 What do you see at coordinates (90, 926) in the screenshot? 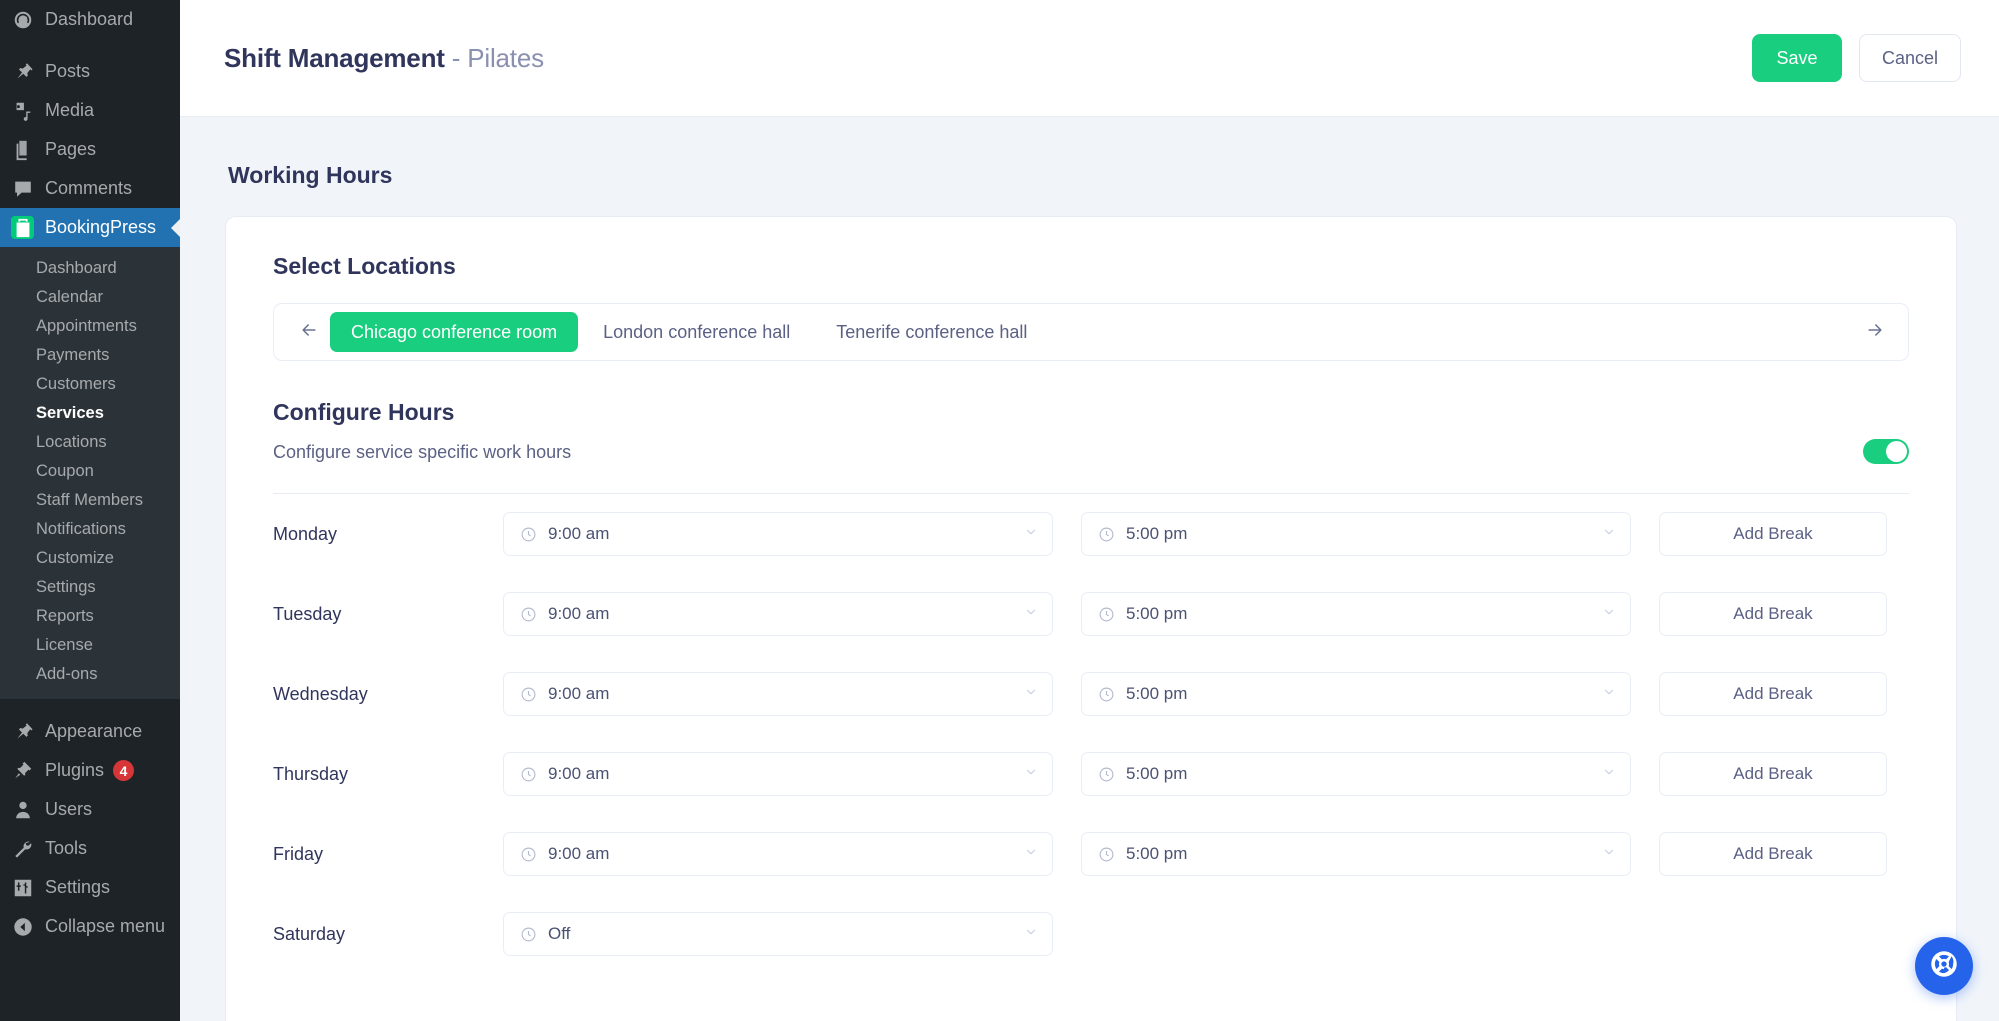
I see `sidebar-item-collapse-menu: Collapse menu` at bounding box center [90, 926].